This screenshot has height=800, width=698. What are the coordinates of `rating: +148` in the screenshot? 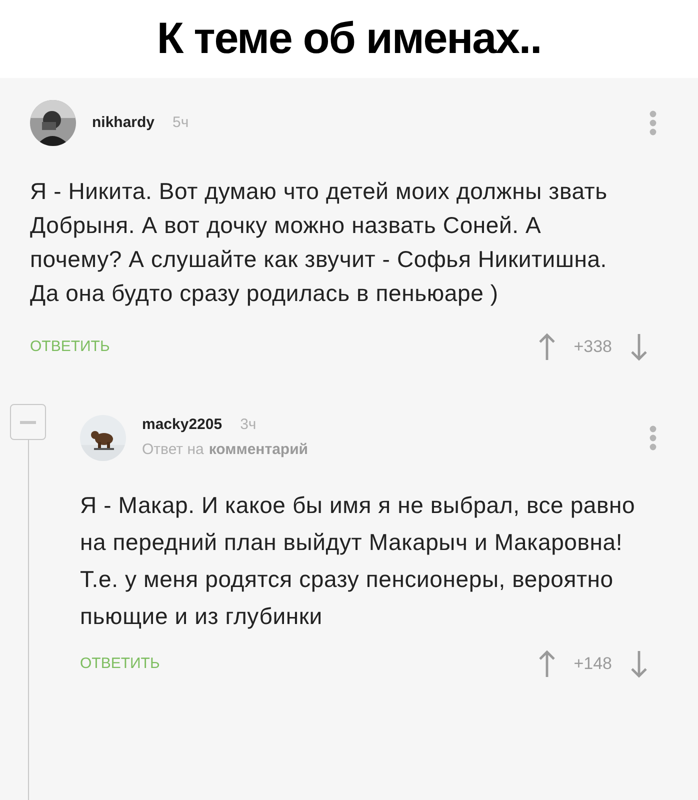 It's located at (593, 664).